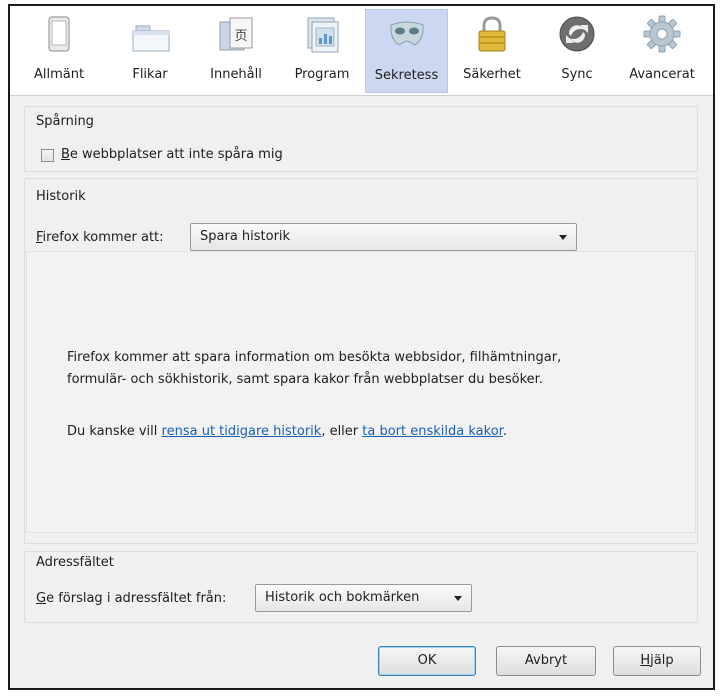 The height and width of the screenshot is (696, 725). I want to click on tracking-group, so click(361, 139).